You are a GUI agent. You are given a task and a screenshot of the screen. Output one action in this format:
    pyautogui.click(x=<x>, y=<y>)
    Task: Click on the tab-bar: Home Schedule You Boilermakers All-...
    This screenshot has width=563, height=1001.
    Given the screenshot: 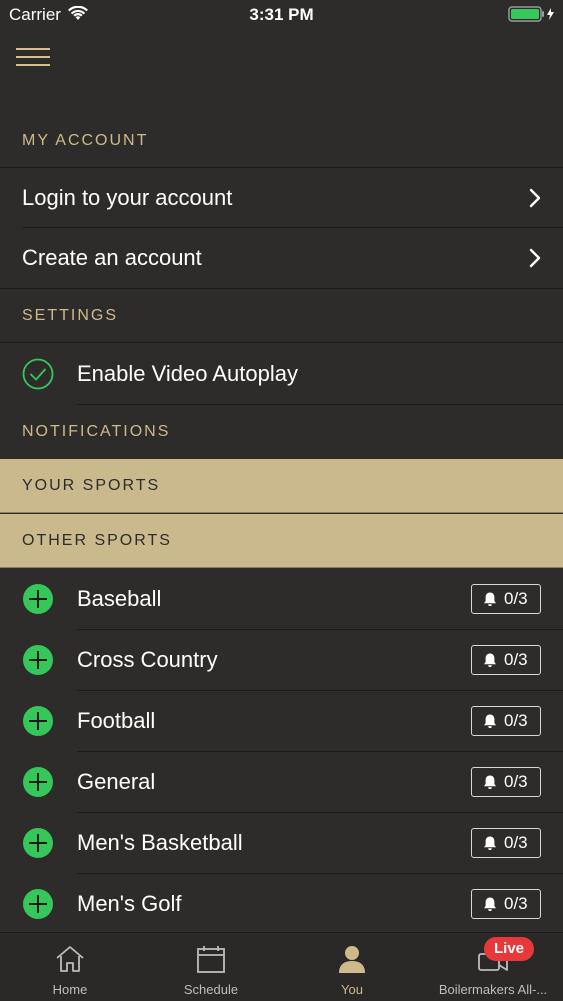 What is the action you would take?
    pyautogui.click(x=281, y=966)
    